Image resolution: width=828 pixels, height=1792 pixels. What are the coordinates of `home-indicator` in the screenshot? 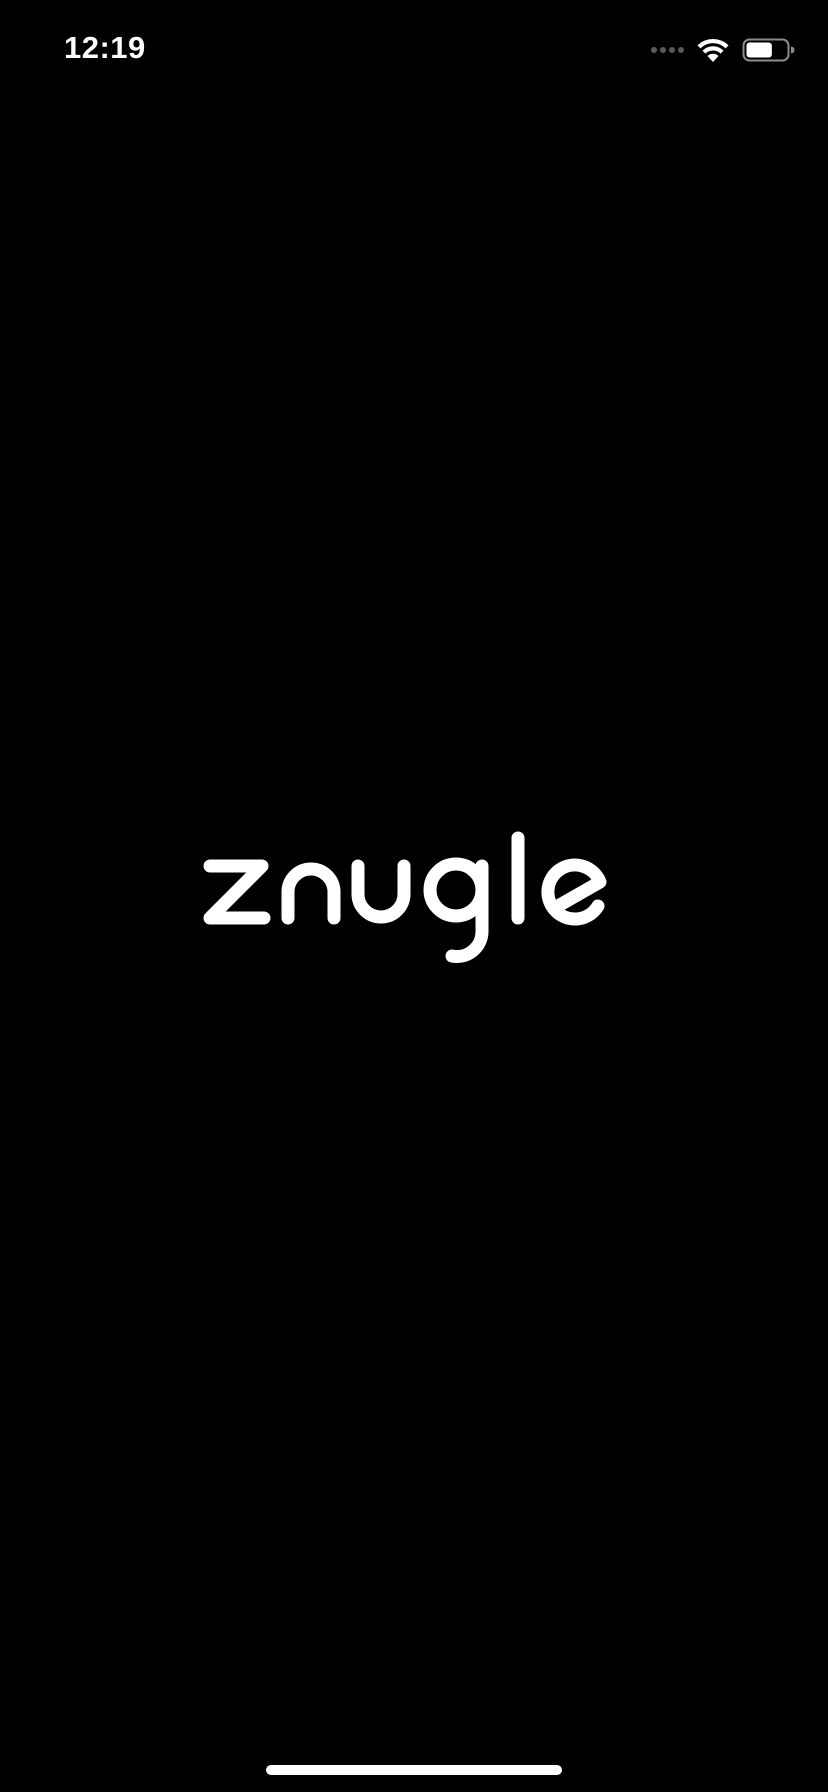 It's located at (414, 1770).